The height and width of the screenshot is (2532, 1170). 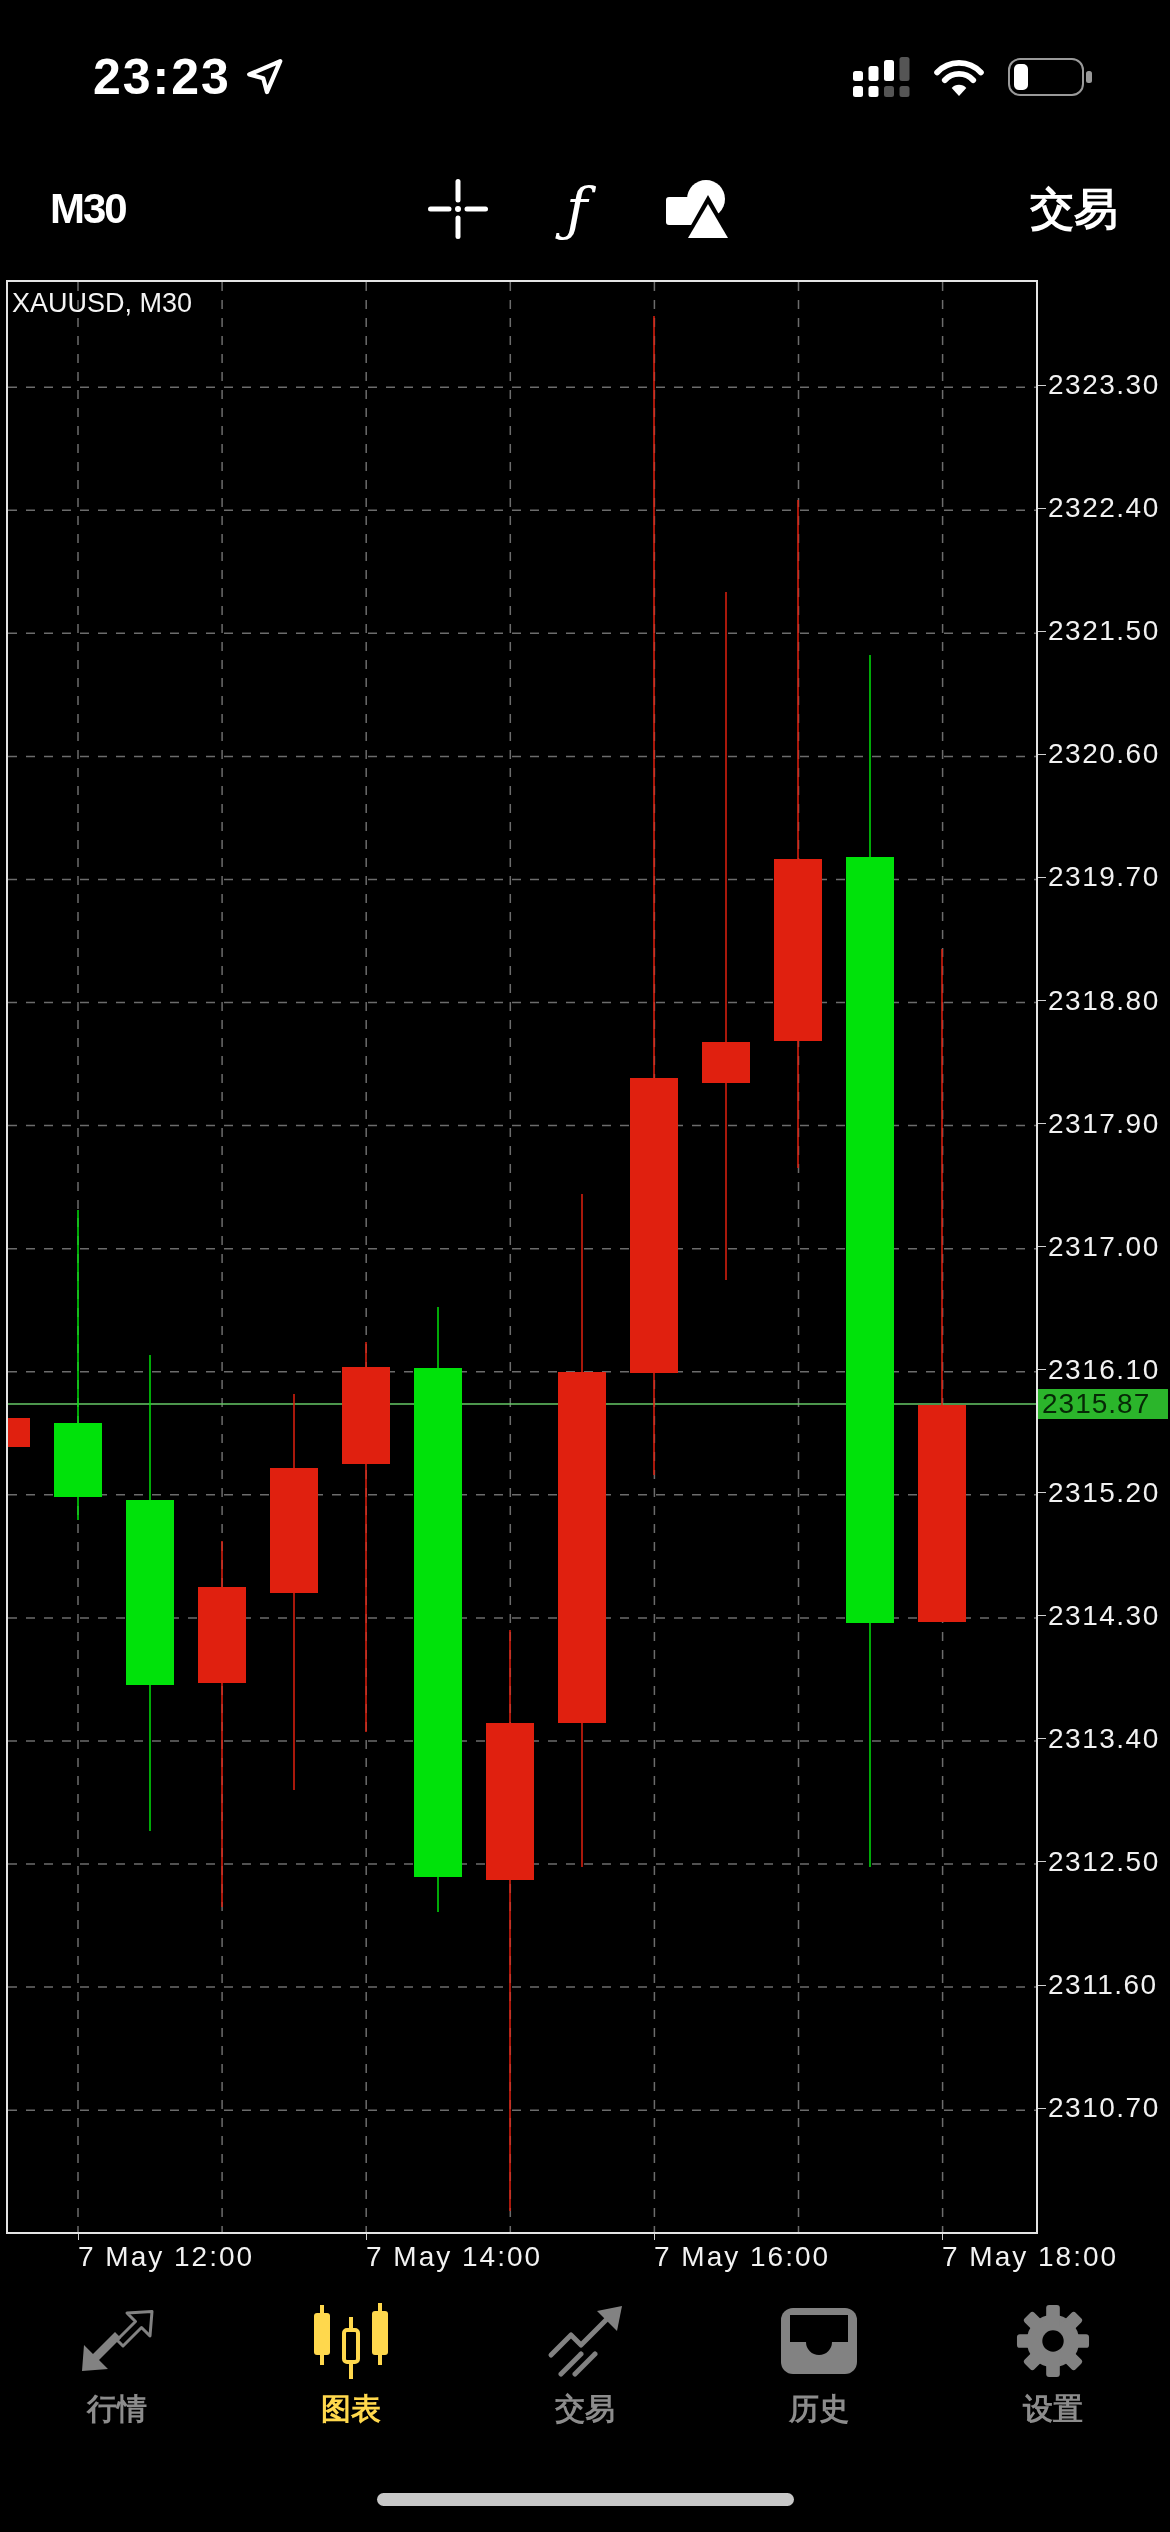 What do you see at coordinates (819, 2341) in the screenshot?
I see `inbox-icon` at bounding box center [819, 2341].